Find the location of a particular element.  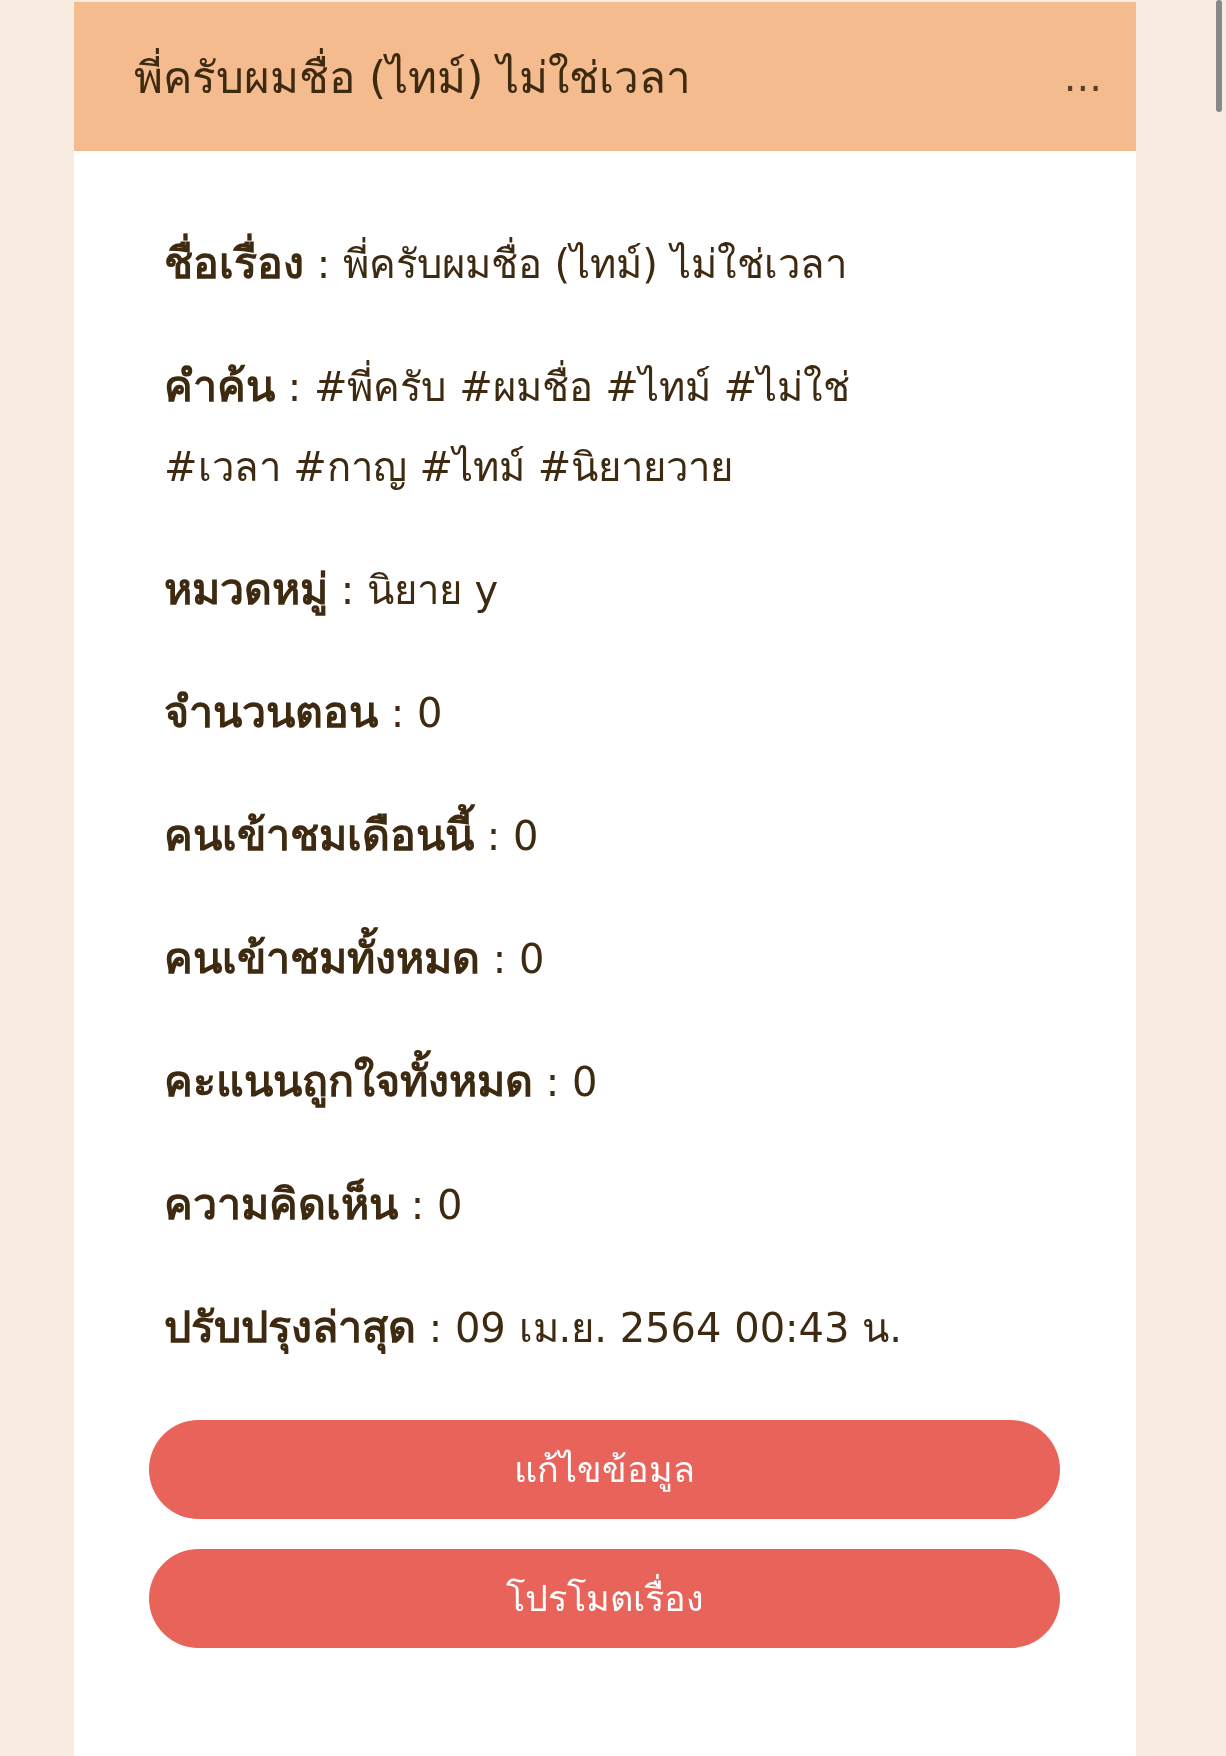

promote-story-button: โปรโมตเรื่อง is located at coordinates (604, 1598).